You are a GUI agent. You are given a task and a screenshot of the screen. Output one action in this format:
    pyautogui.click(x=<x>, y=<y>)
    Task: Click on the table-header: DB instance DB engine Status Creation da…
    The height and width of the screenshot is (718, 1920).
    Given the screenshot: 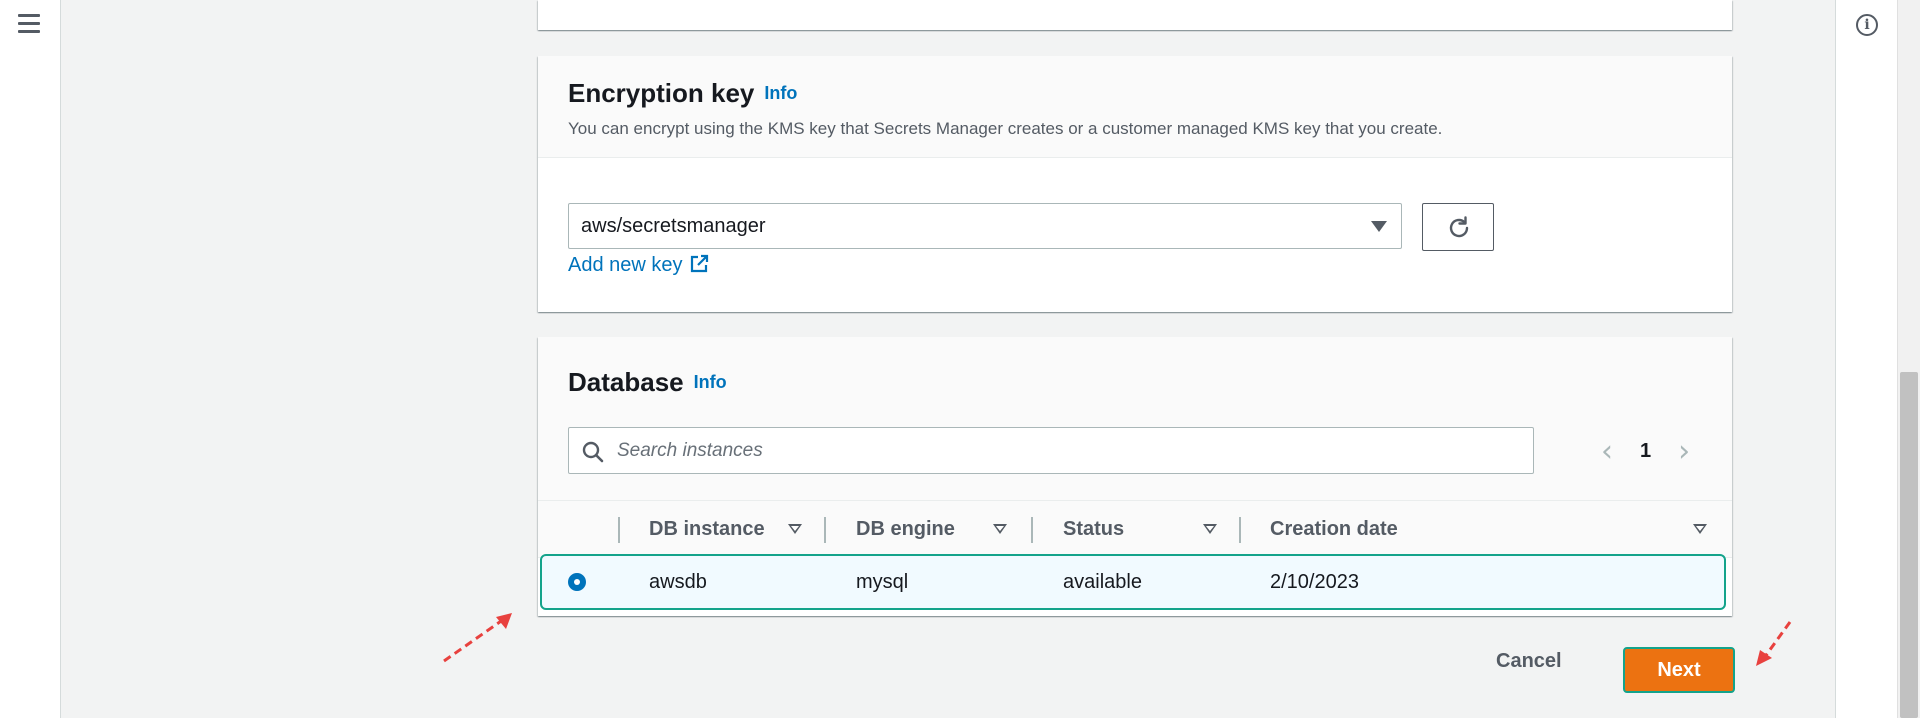 What is the action you would take?
    pyautogui.click(x=1135, y=529)
    